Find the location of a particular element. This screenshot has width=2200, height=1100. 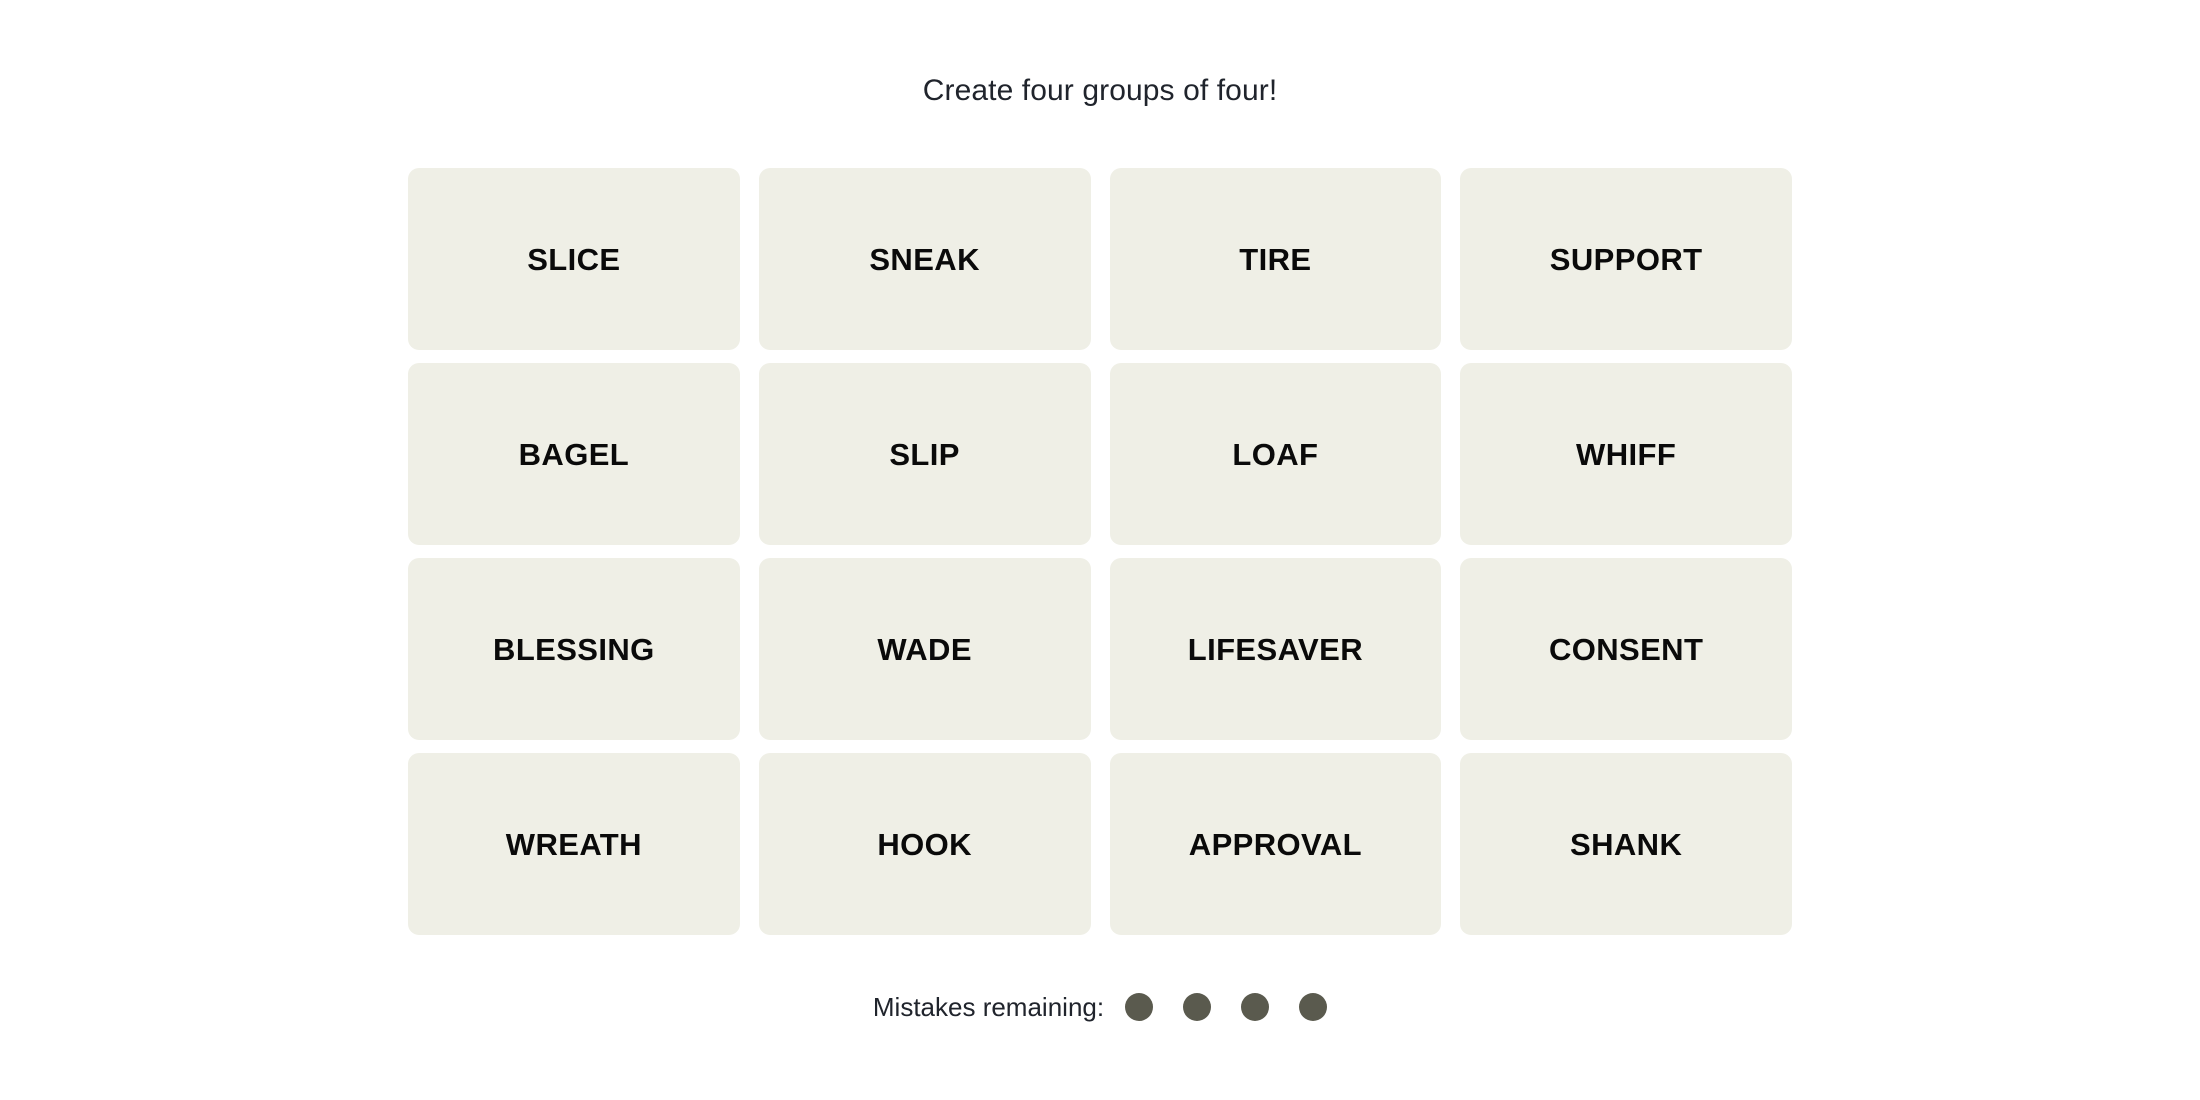

word-tile-label: APPROVAL is located at coordinates (1275, 844).